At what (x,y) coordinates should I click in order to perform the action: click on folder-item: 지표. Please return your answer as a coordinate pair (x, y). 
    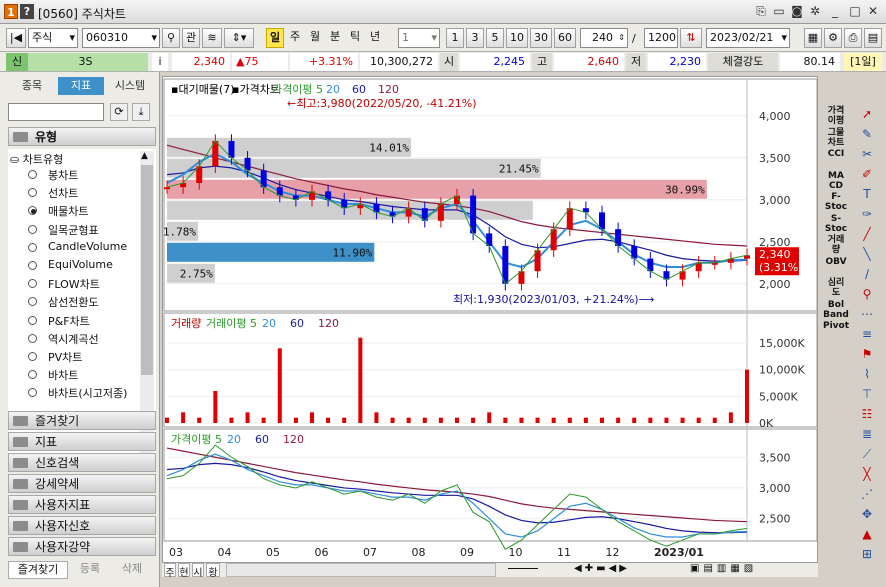
    Looking at the image, I should click on (82, 441).